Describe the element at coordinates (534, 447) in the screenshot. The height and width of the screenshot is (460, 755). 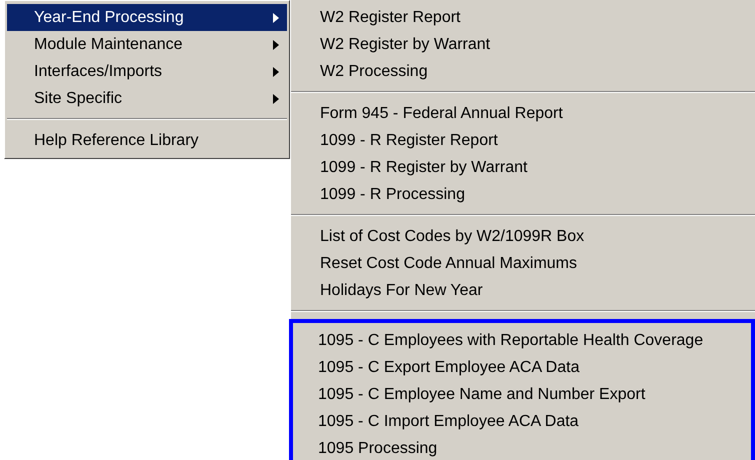
I see `submenu-item: 1095 Processing` at that location.